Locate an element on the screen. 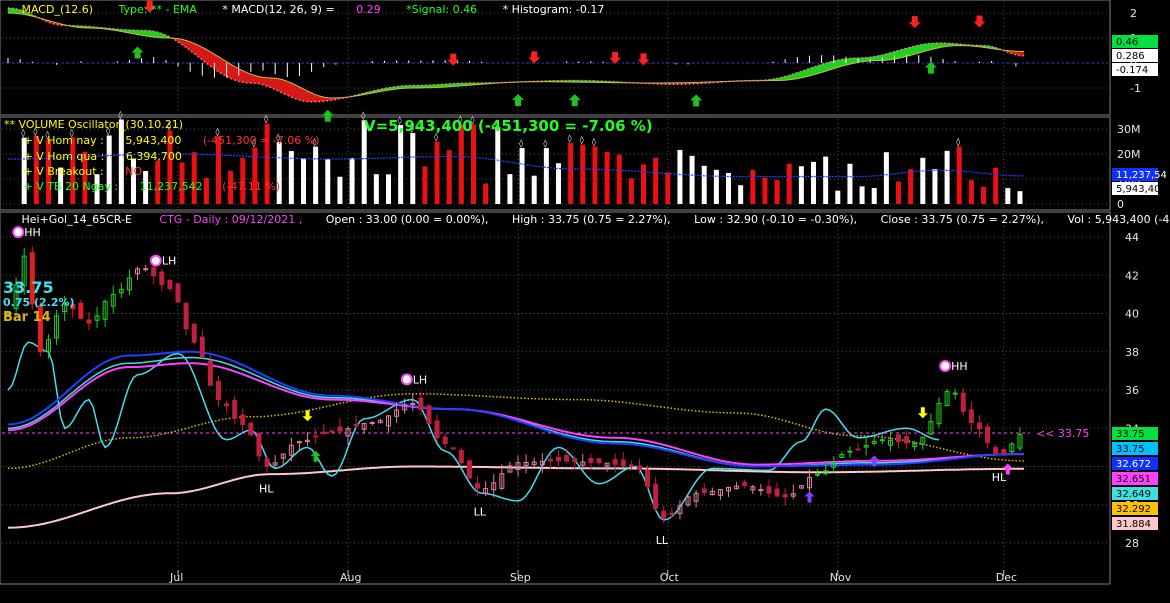  volume-big-label: V=5,943,400 (-451,300 = -7.06 %) is located at coordinates (508, 126).